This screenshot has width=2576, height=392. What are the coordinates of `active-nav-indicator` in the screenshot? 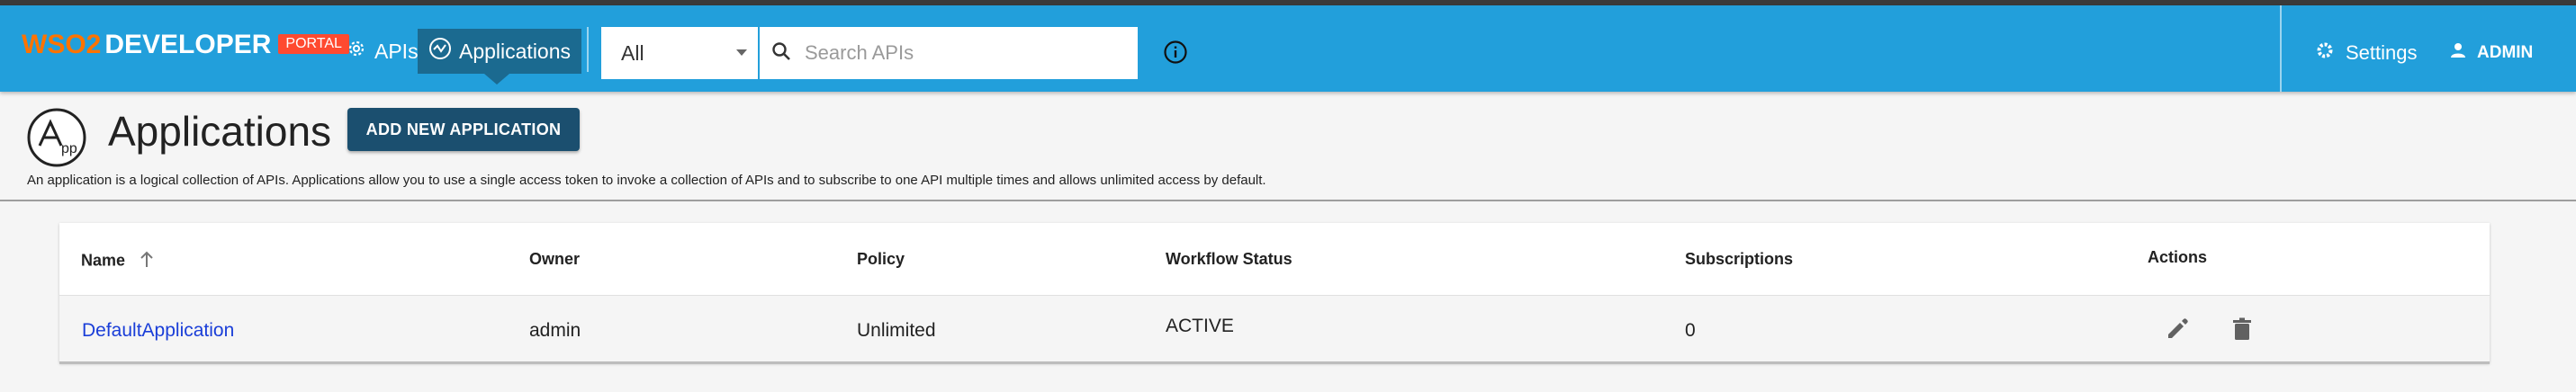 It's located at (496, 80).